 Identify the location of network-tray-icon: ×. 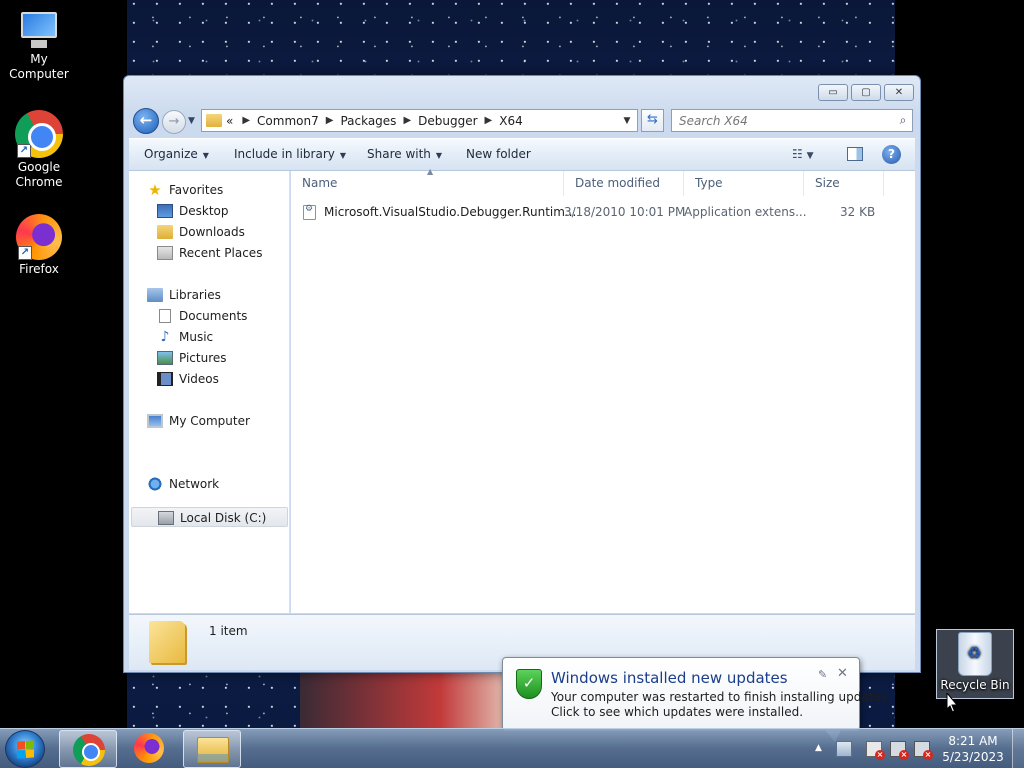
(899, 750).